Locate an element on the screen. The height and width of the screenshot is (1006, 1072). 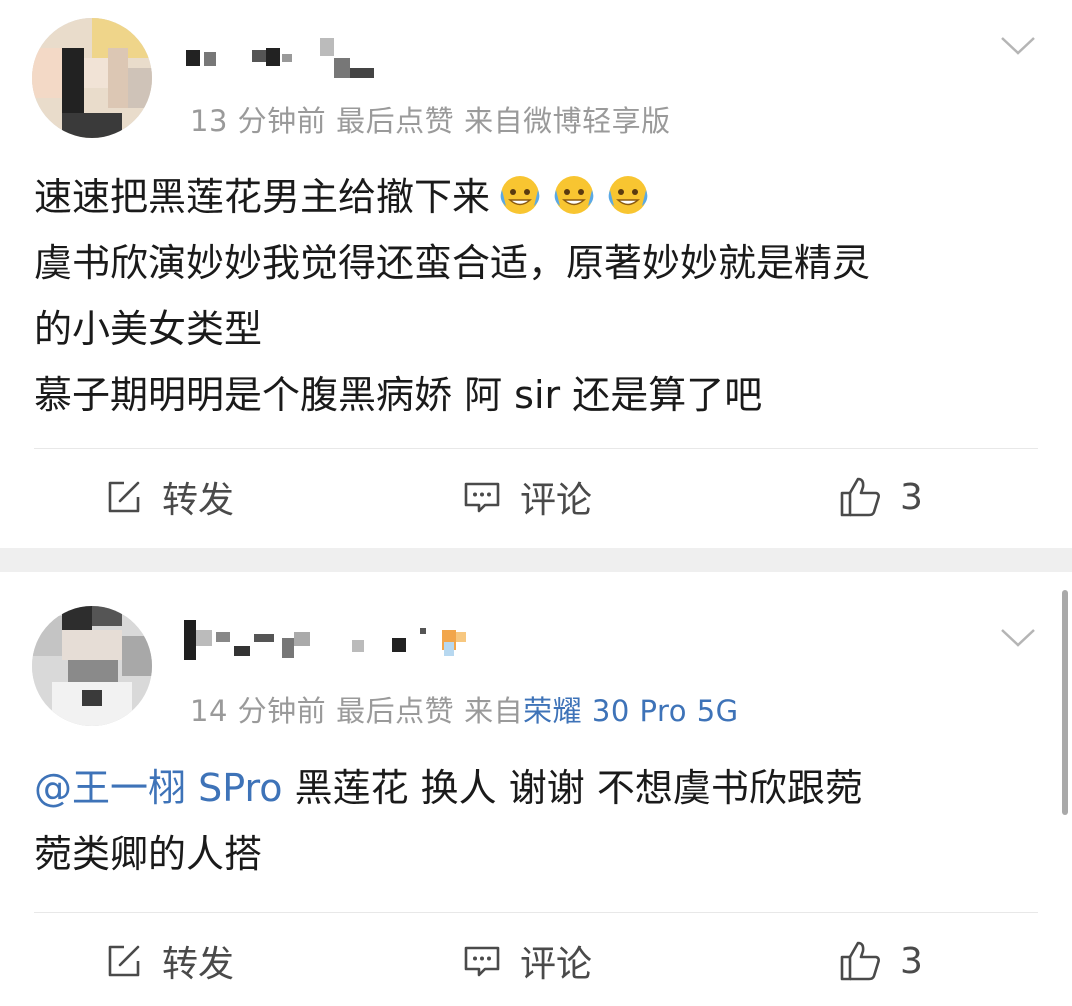
post-meta: 14 分钟前 最后点赞 来自荣耀 30 Pro 5G is located at coordinates (464, 709).